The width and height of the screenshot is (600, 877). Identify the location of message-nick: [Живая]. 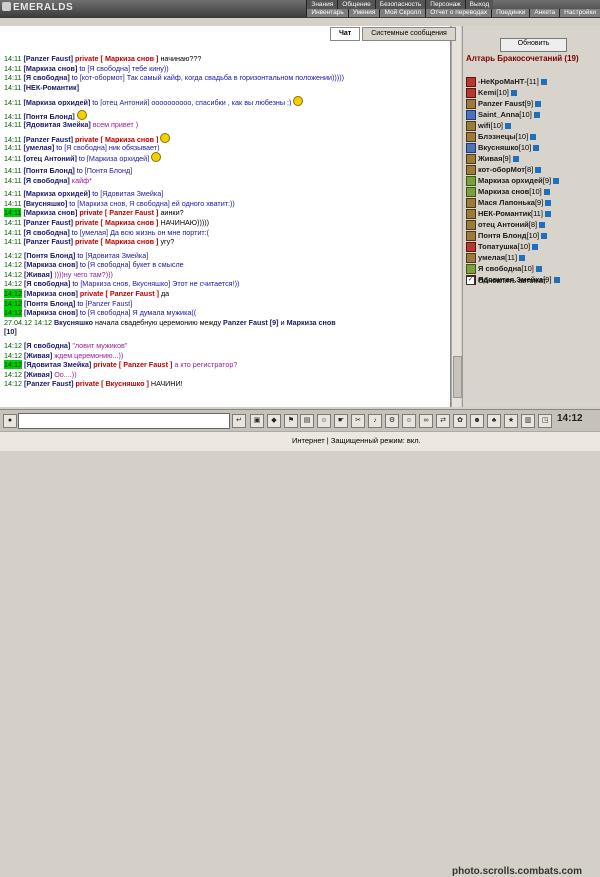
(38, 274).